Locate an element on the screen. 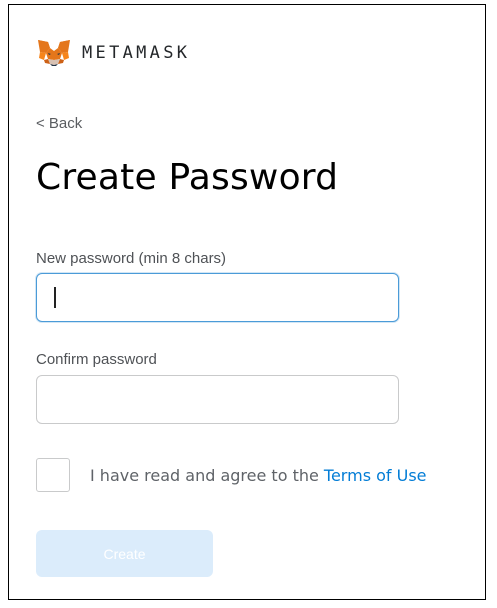 The image size is (497, 608). back-link: < Back is located at coordinates (59, 123).